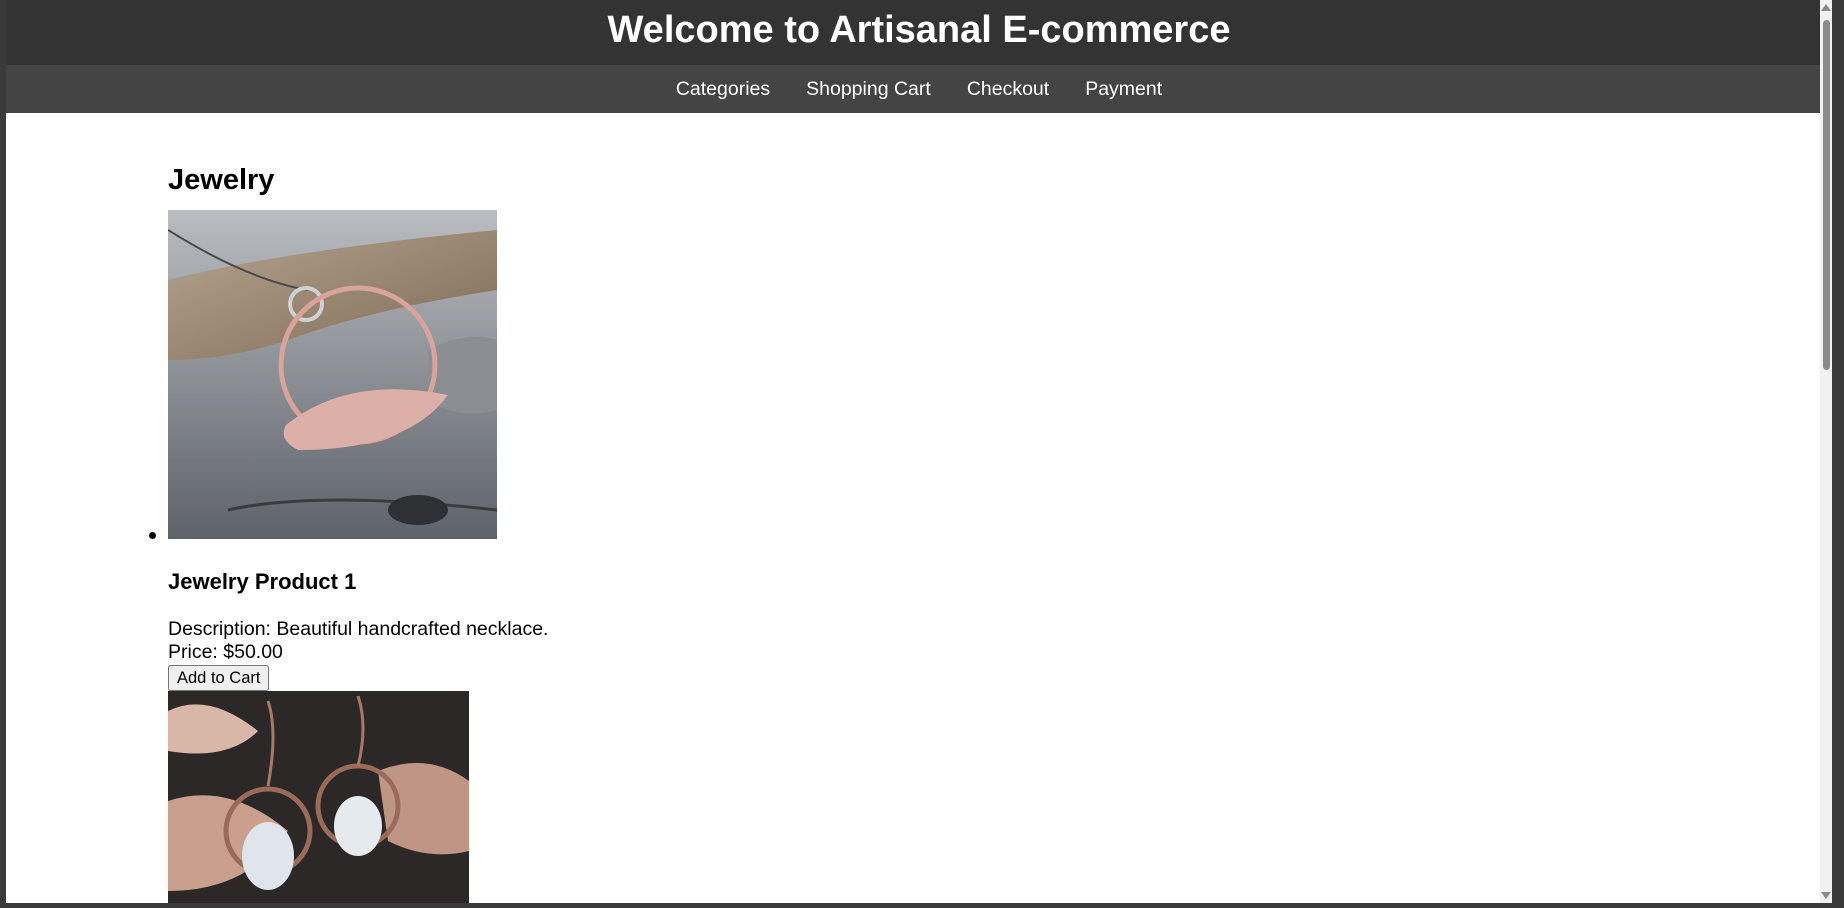 This screenshot has width=1844, height=908. What do you see at coordinates (1826, 895) in the screenshot?
I see `scroll-down-icon` at bounding box center [1826, 895].